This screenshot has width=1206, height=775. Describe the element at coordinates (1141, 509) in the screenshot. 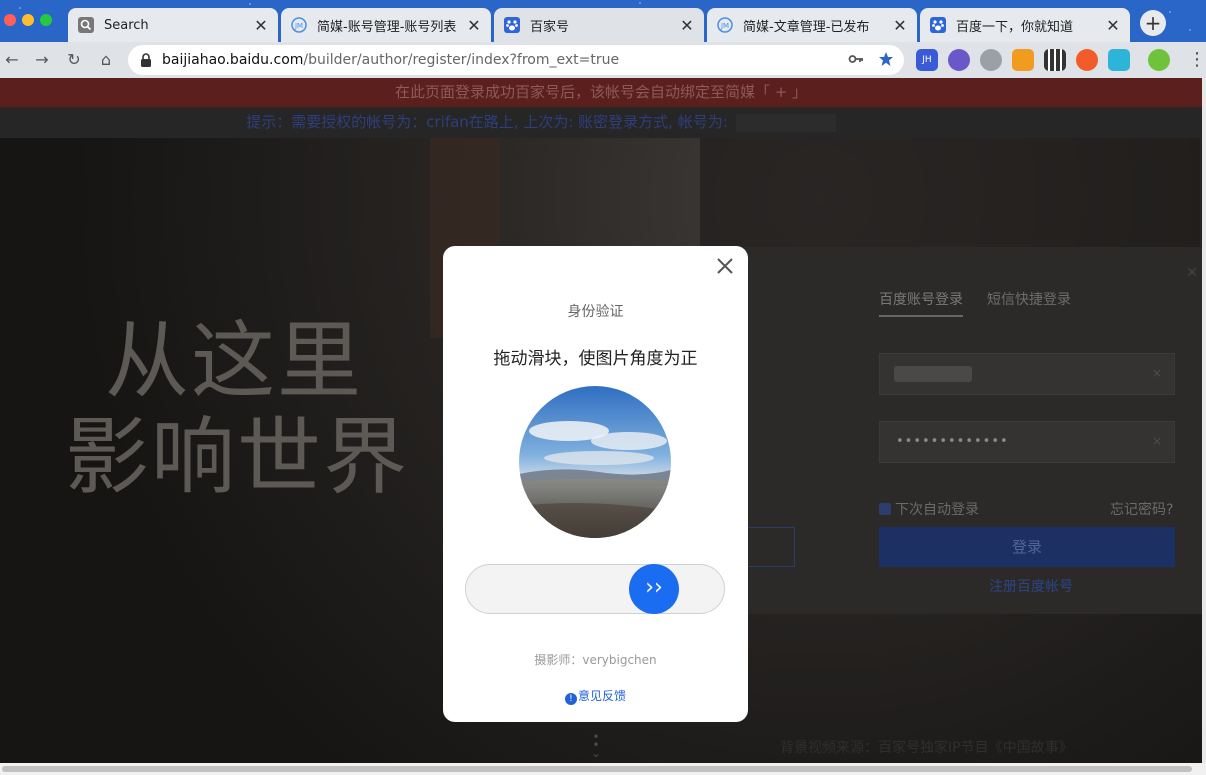

I see `forgot-password-link: 忘记密码?` at that location.